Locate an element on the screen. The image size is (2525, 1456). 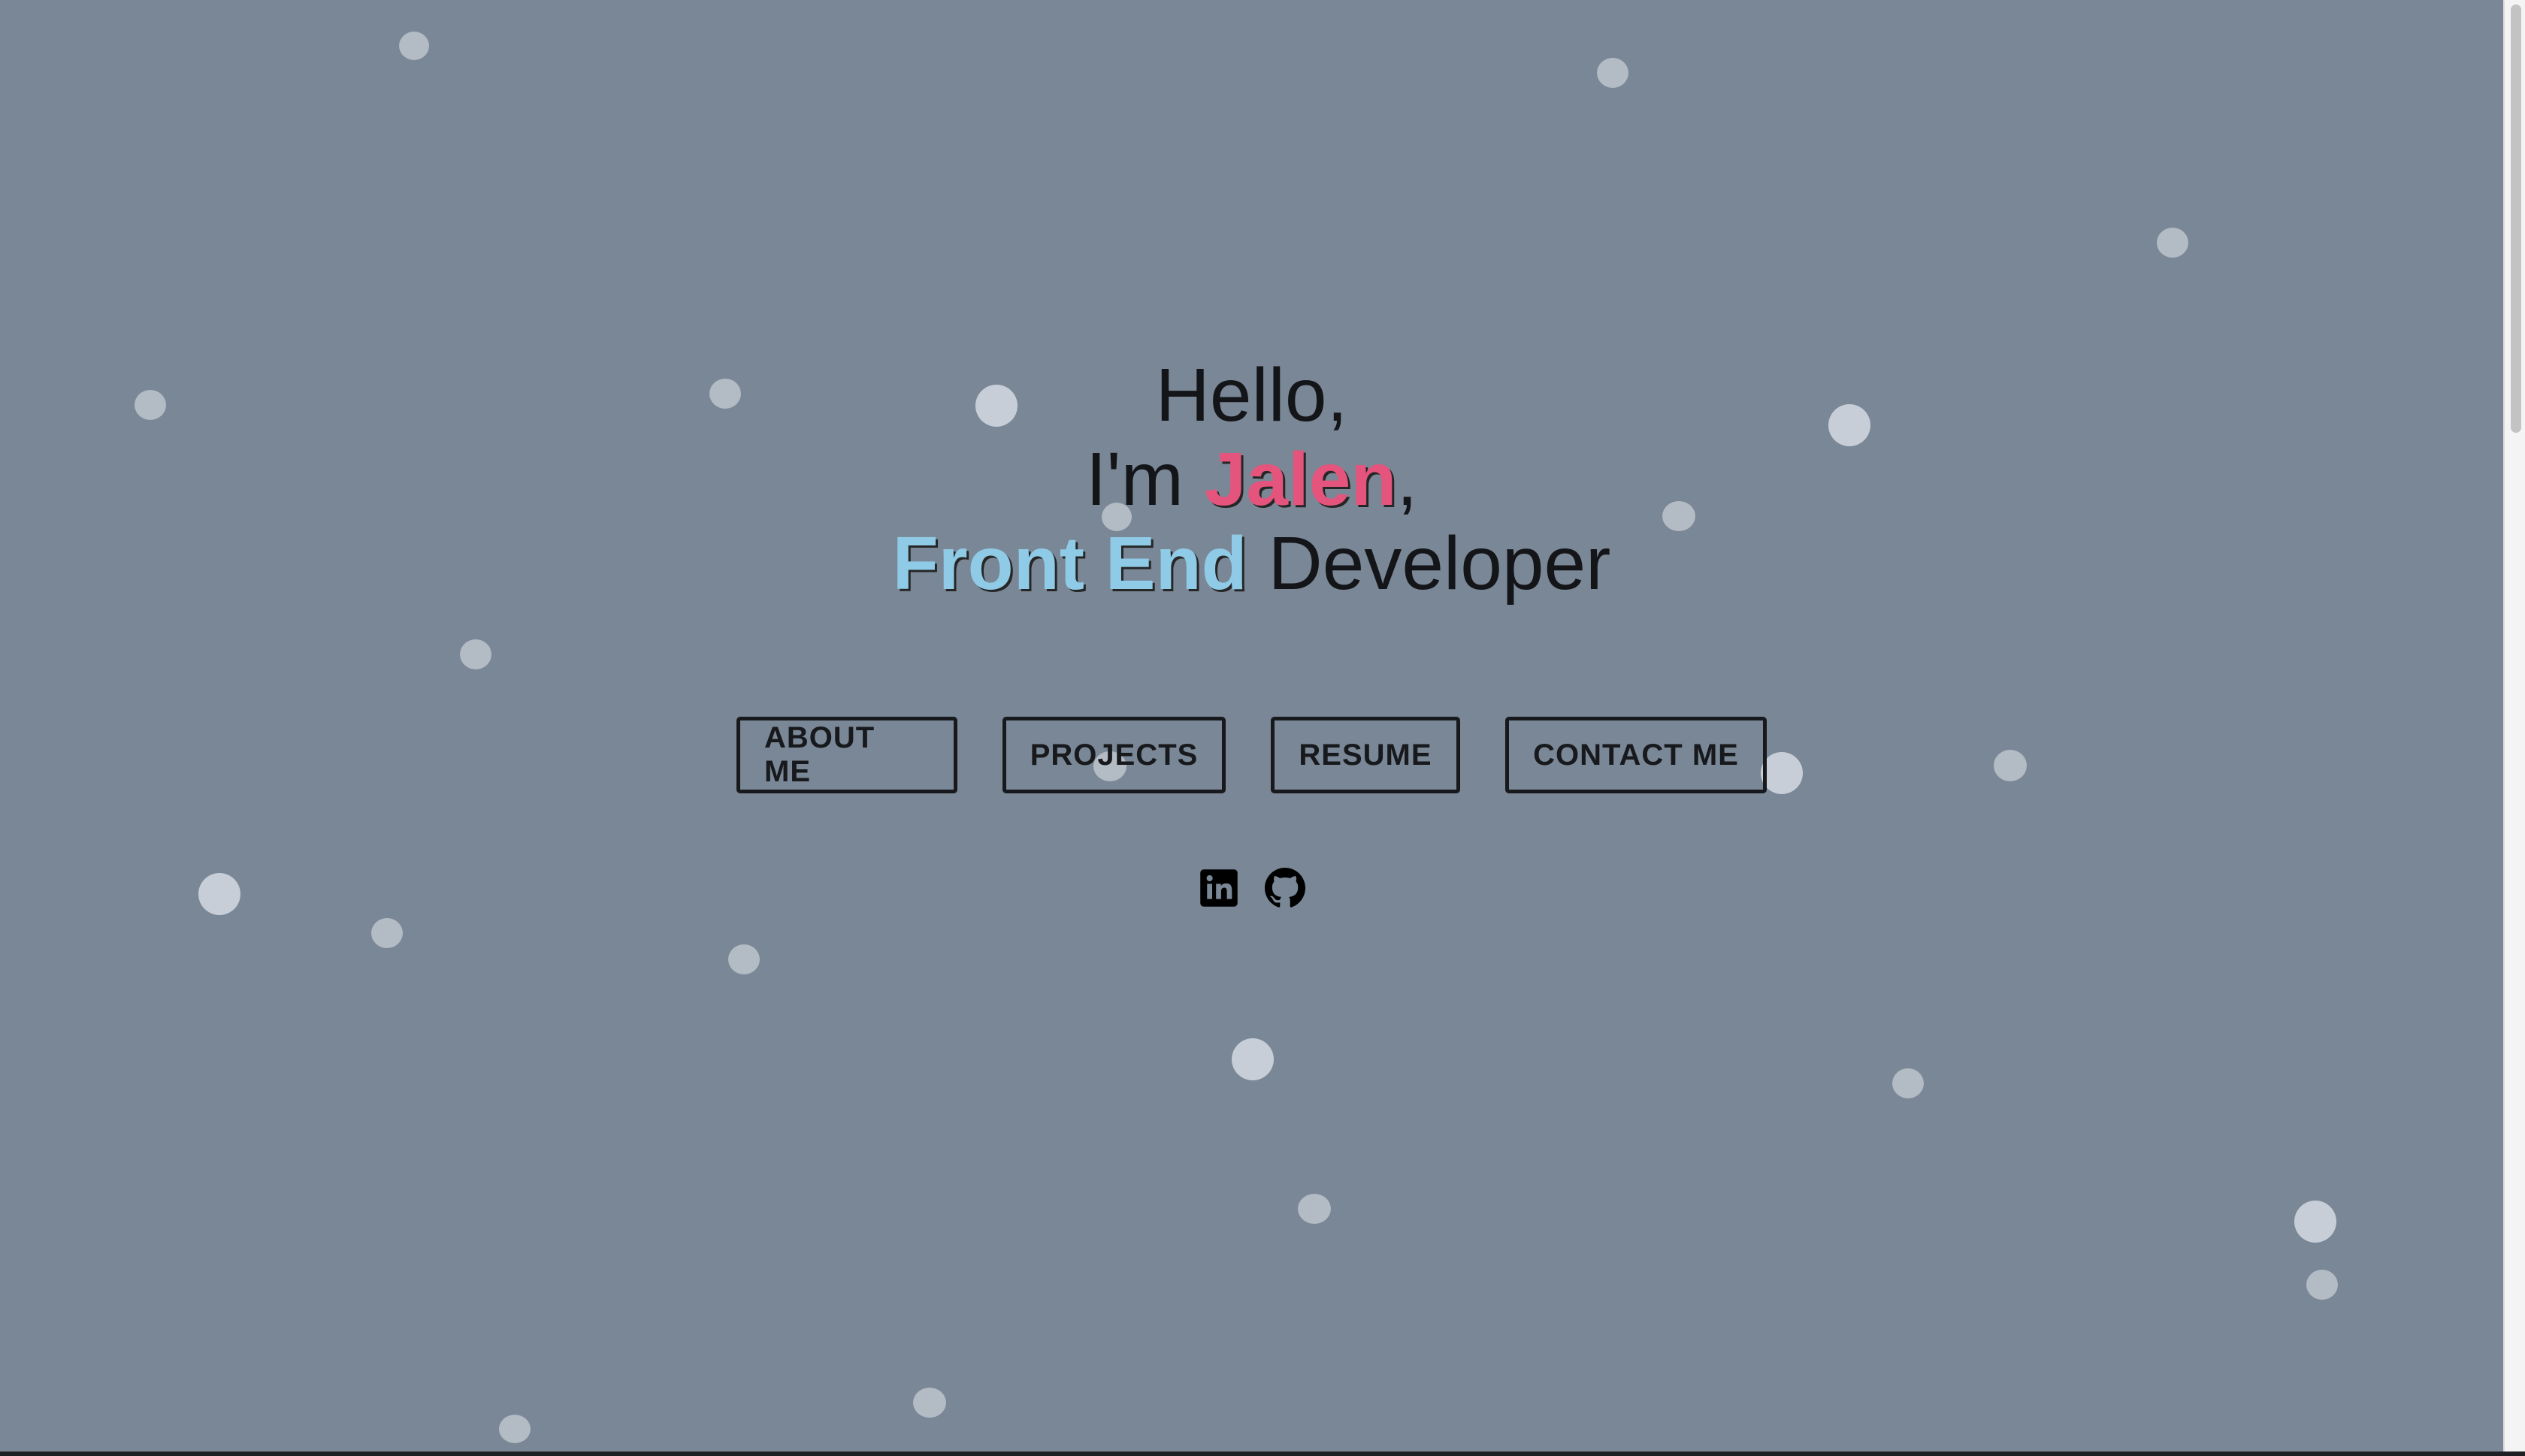
role-highlight: Front End is located at coordinates (1069, 563).